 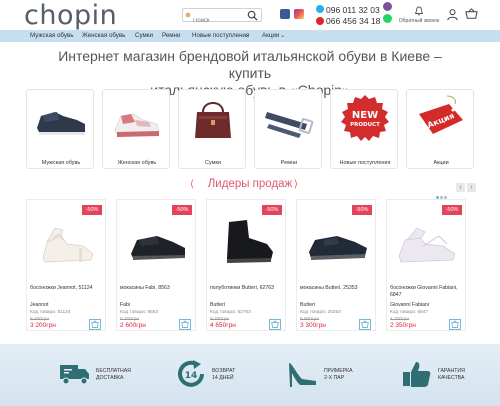 What do you see at coordinates (460, 187) in the screenshot?
I see `slider-prev-button: ‹` at bounding box center [460, 187].